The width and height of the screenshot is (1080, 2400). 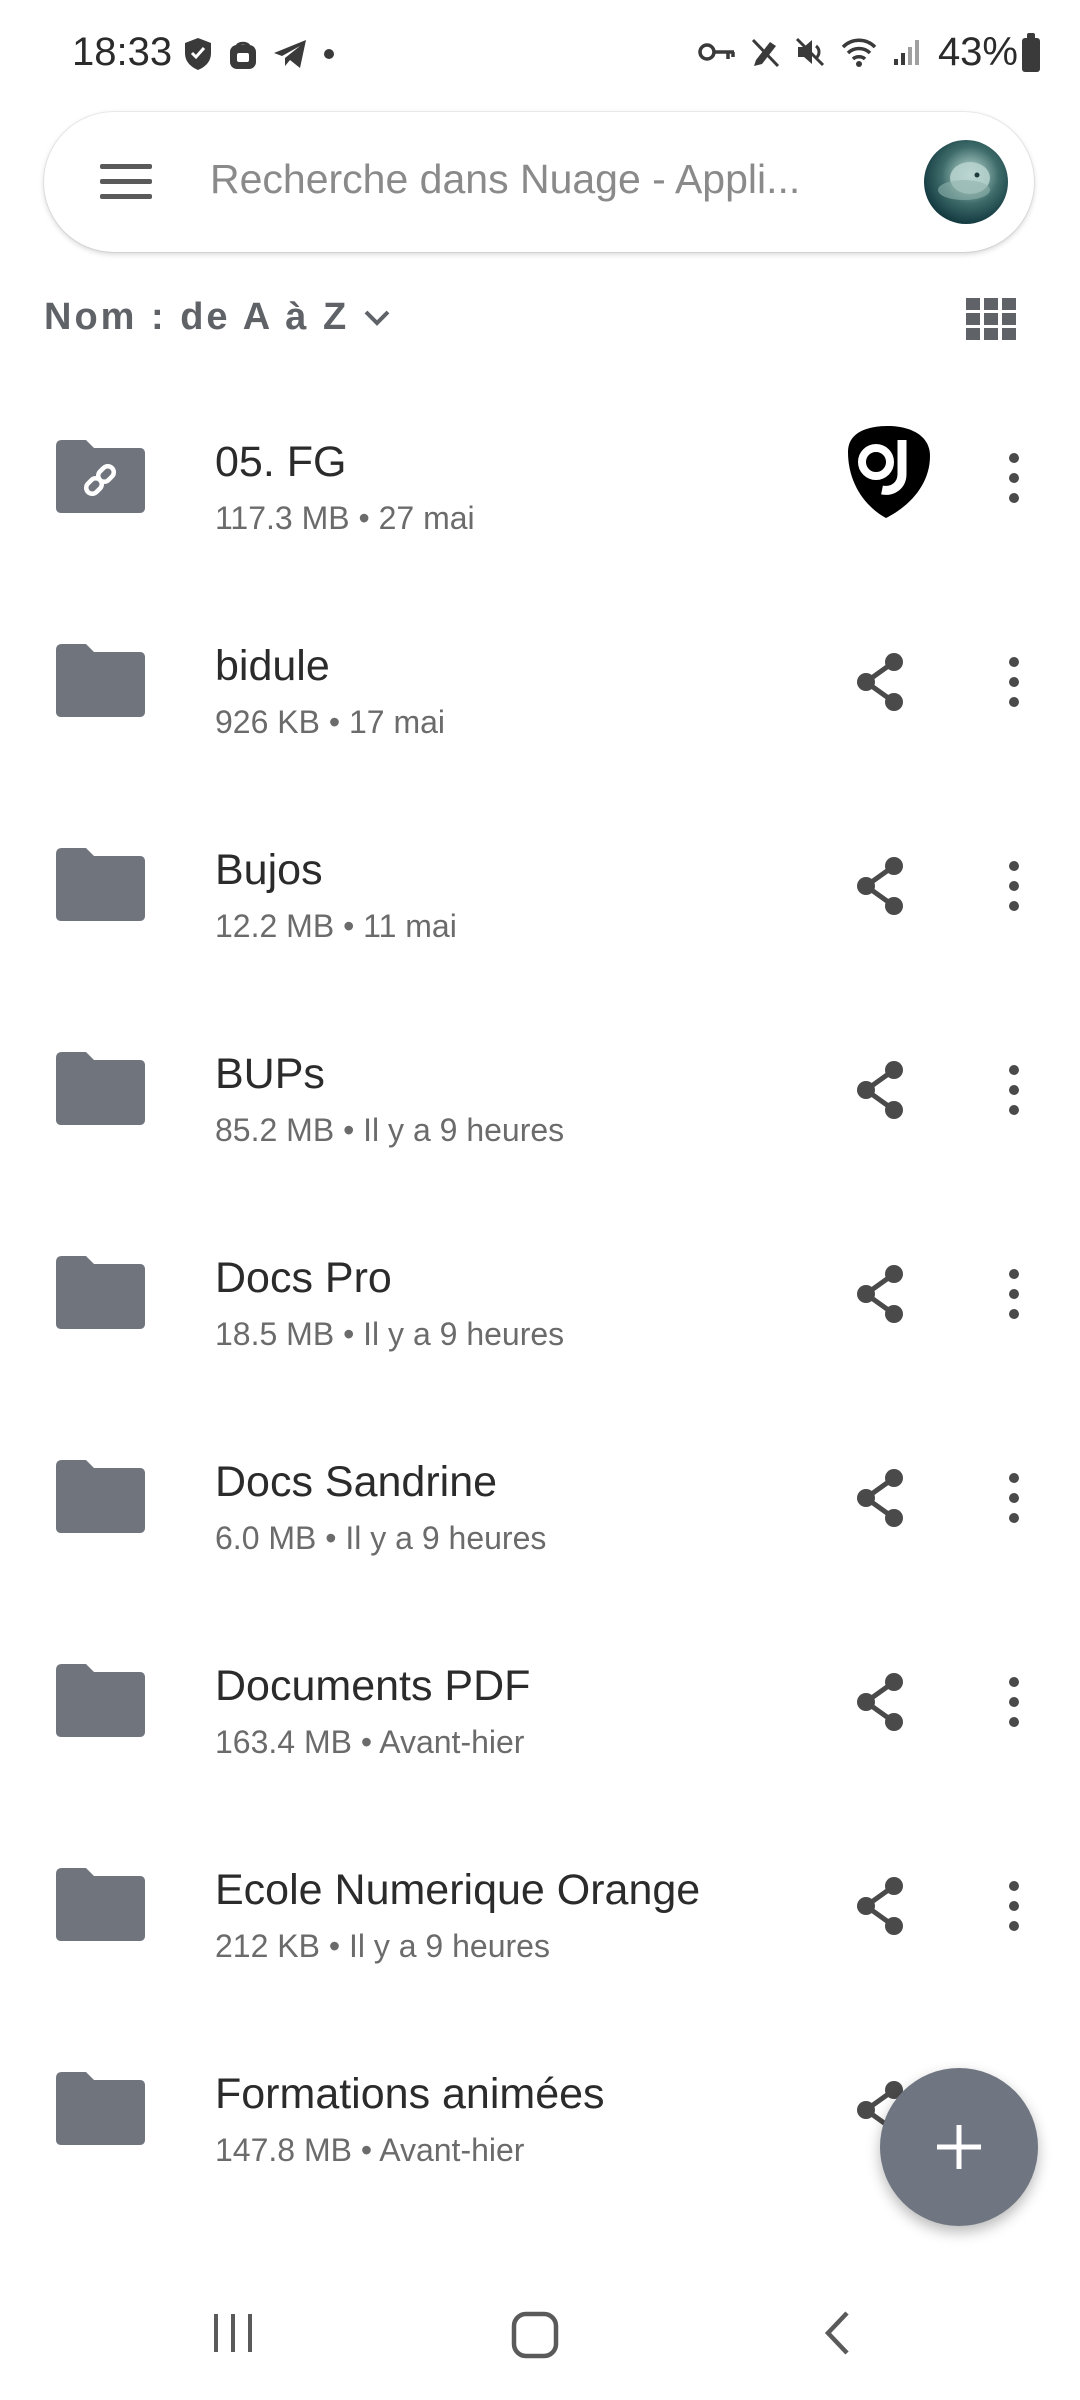 What do you see at coordinates (540, 692) in the screenshot?
I see `file-row: bidule 926 KB • 17 mai` at bounding box center [540, 692].